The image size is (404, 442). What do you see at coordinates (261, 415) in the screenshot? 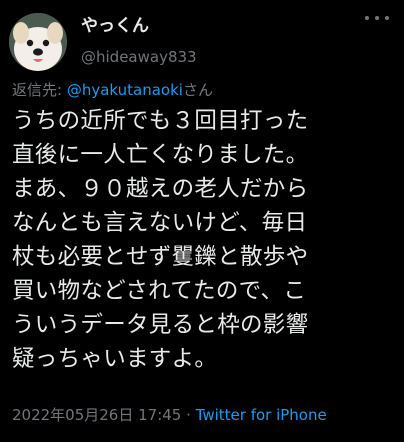
I see `source-link: Twitter for iPhone` at bounding box center [261, 415].